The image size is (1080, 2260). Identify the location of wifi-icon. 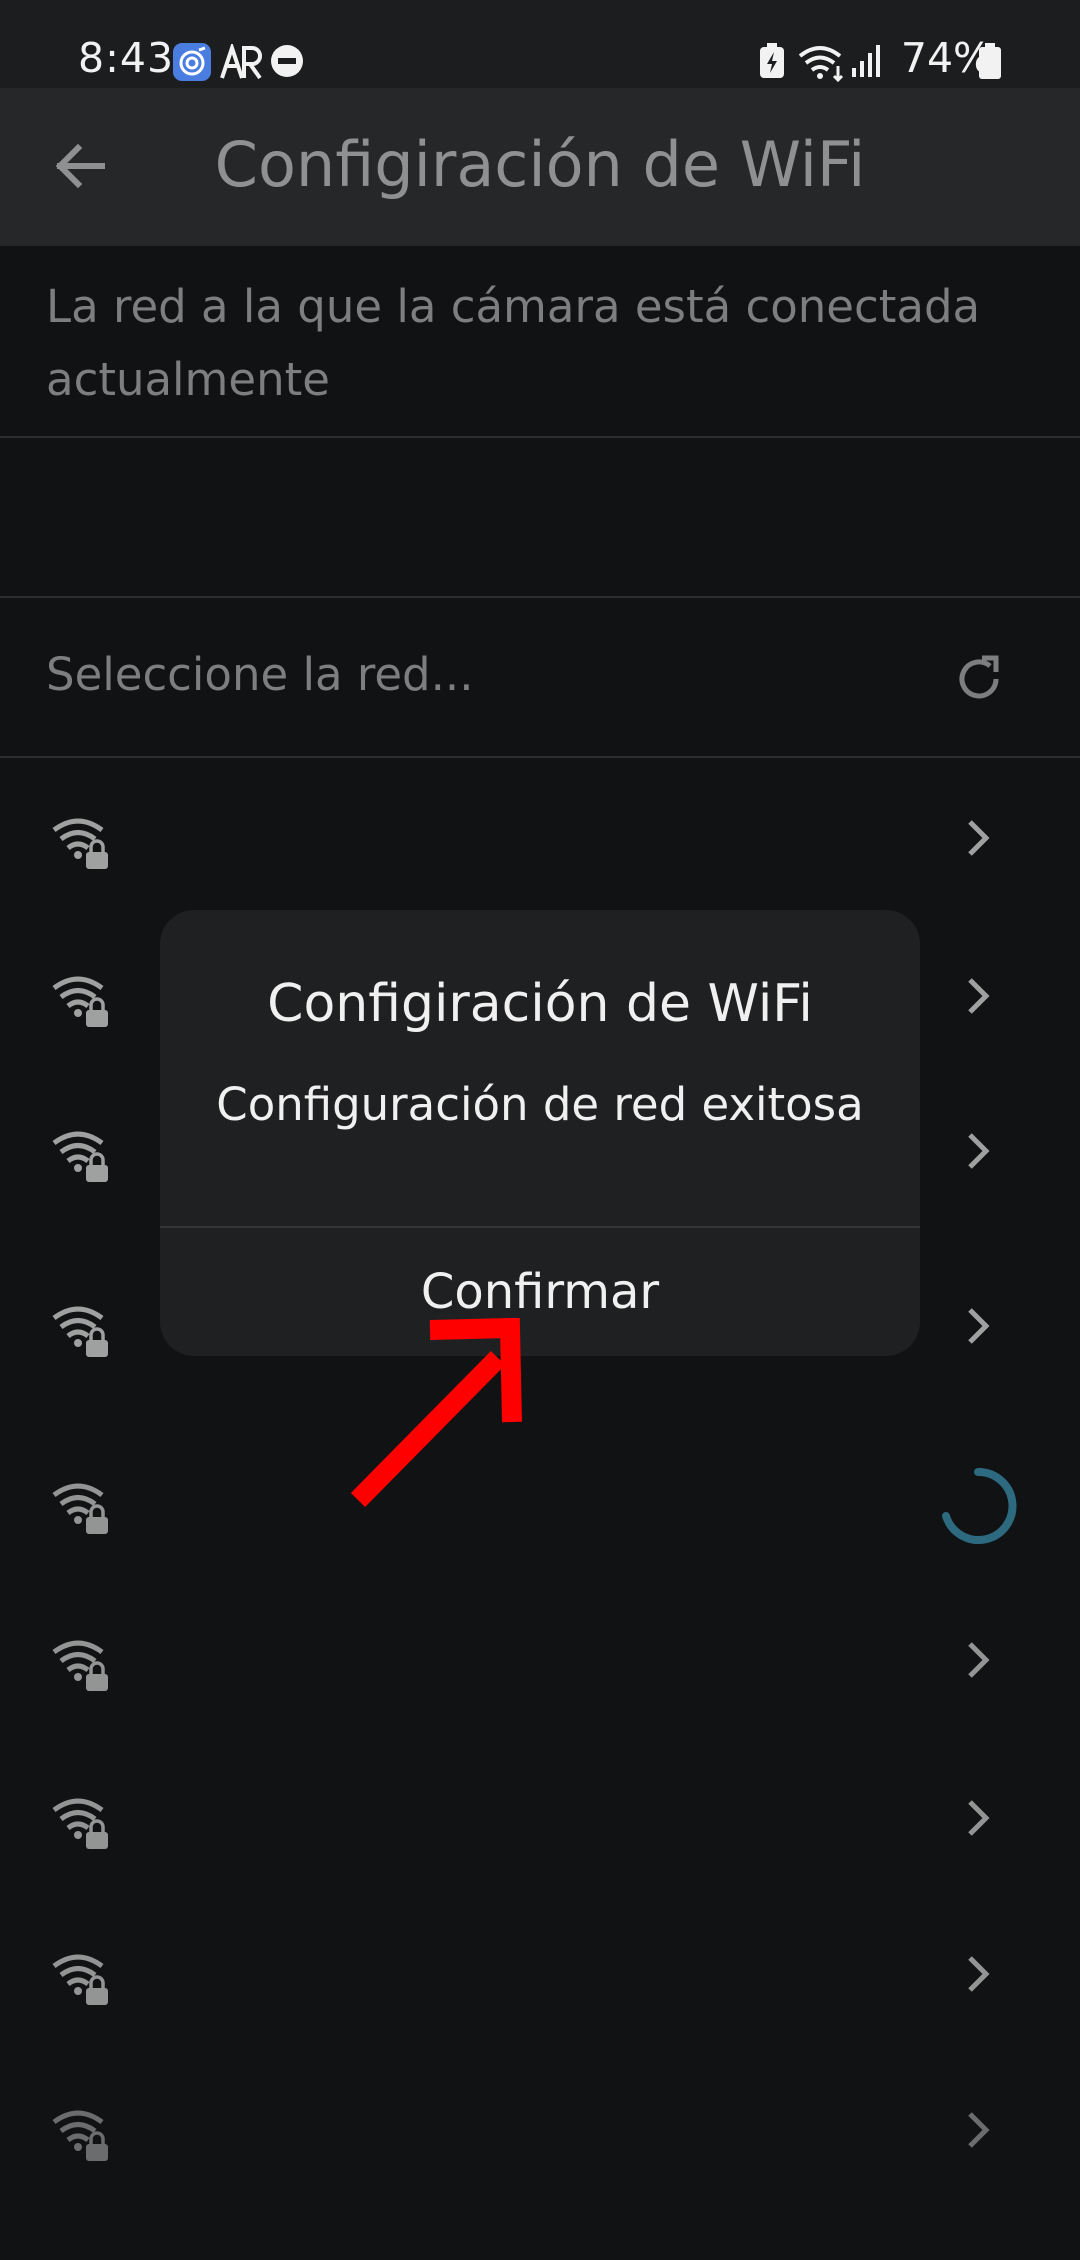
(821, 64).